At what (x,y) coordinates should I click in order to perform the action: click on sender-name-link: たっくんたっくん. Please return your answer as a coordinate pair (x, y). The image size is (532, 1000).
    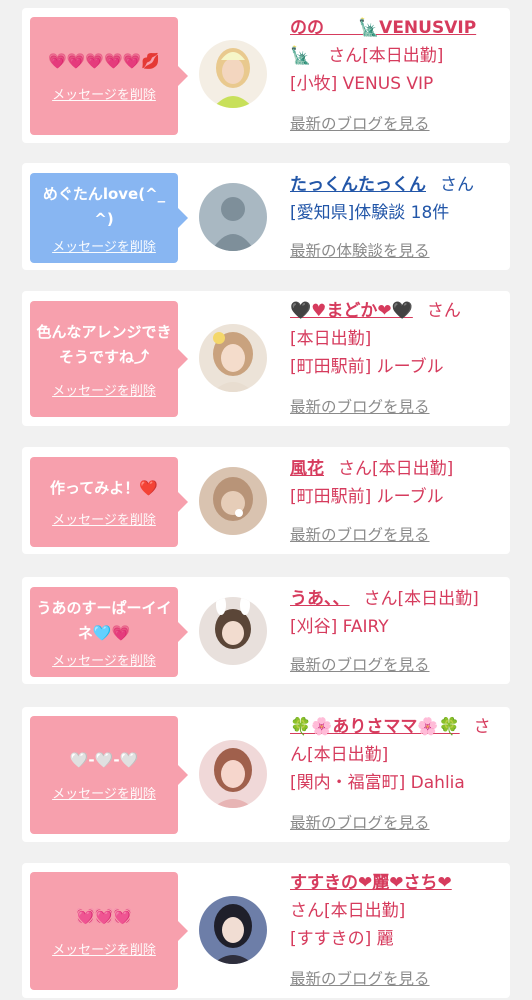
    Looking at the image, I should click on (358, 185).